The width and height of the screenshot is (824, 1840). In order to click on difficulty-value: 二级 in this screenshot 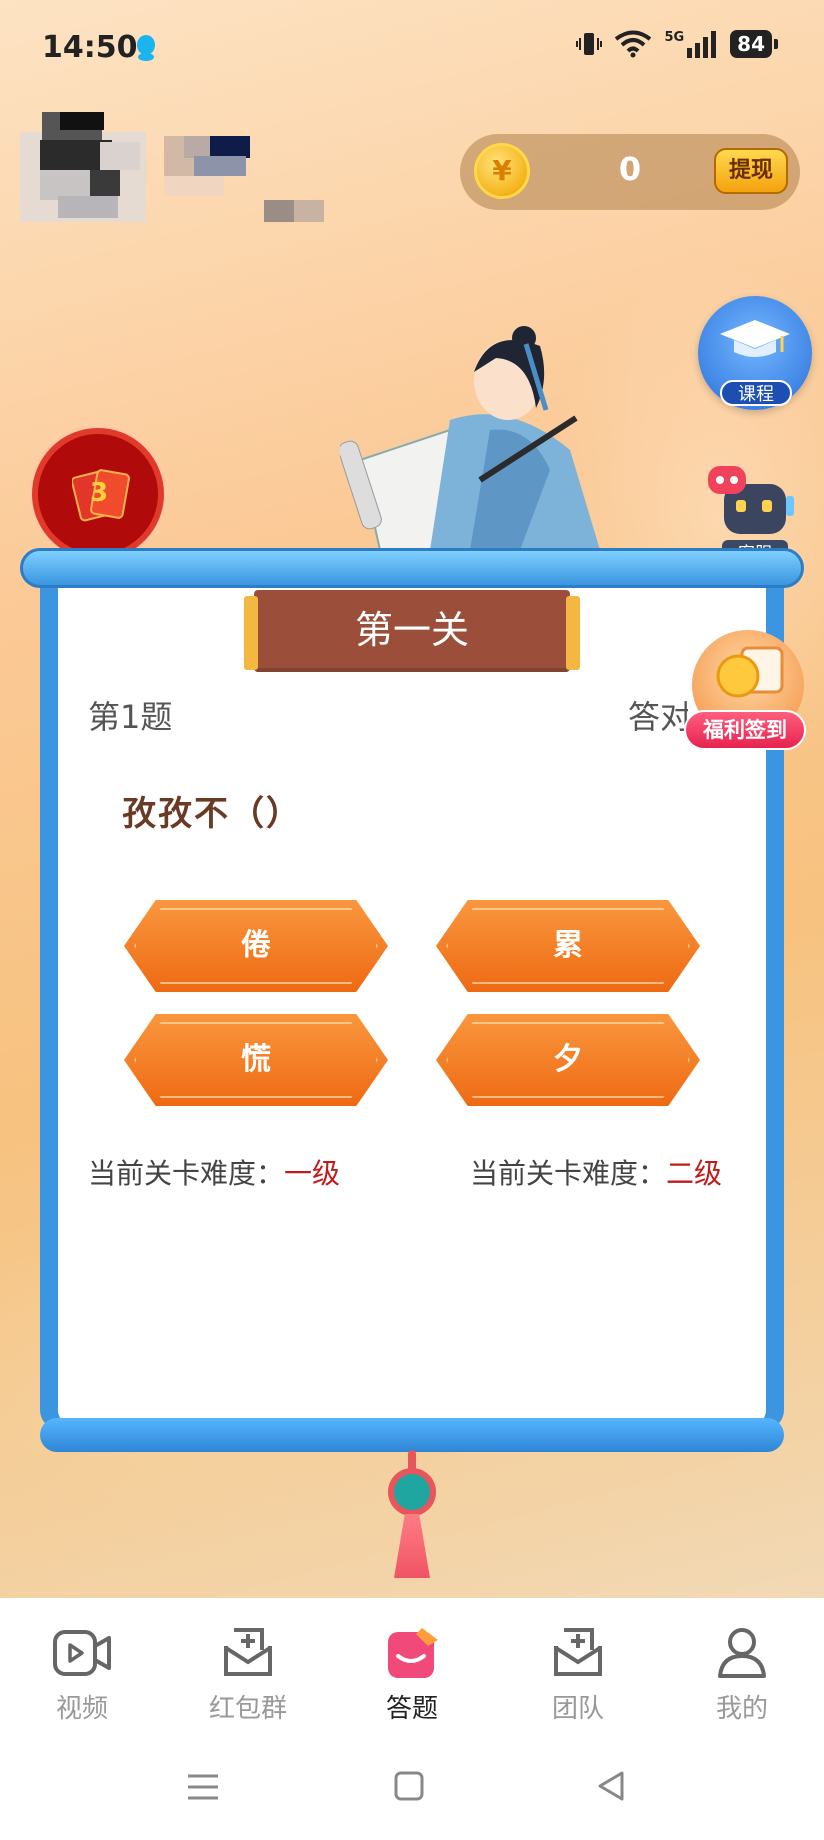, I will do `click(694, 1173)`.